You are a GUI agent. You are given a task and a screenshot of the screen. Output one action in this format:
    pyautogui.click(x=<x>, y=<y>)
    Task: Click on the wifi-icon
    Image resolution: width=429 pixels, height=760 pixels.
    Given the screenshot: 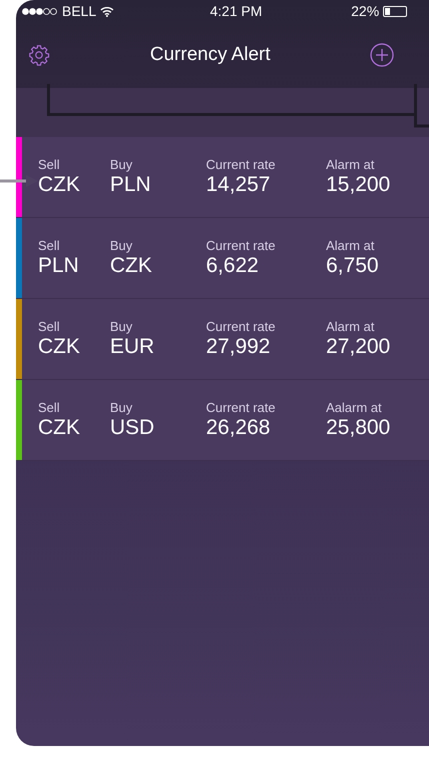 What is the action you would take?
    pyautogui.click(x=107, y=11)
    